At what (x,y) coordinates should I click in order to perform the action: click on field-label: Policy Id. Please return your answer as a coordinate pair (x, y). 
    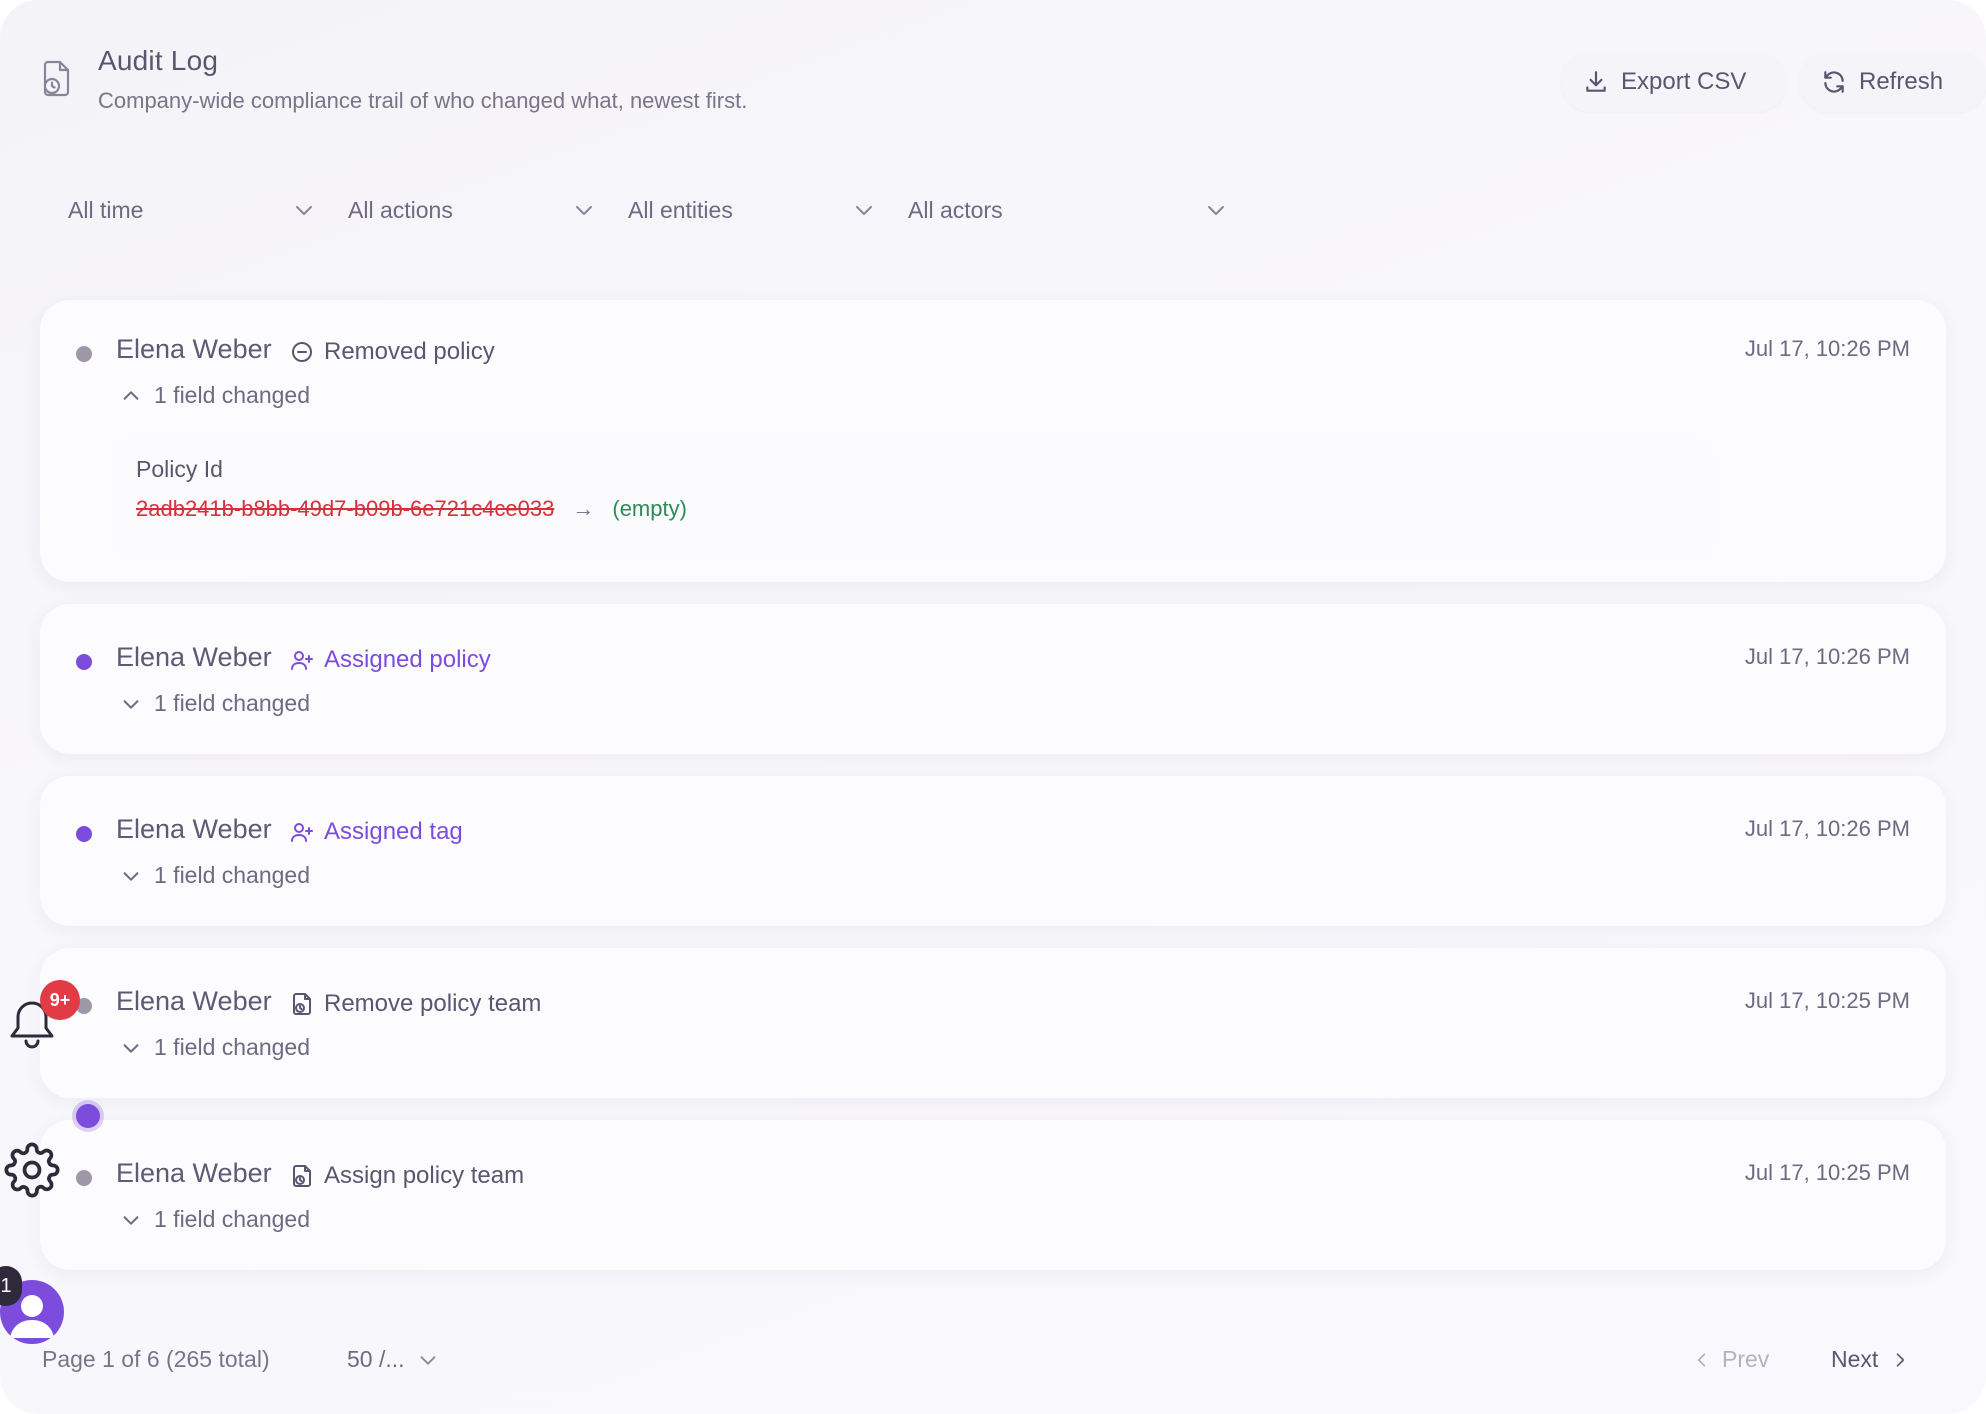
    Looking at the image, I should click on (179, 469).